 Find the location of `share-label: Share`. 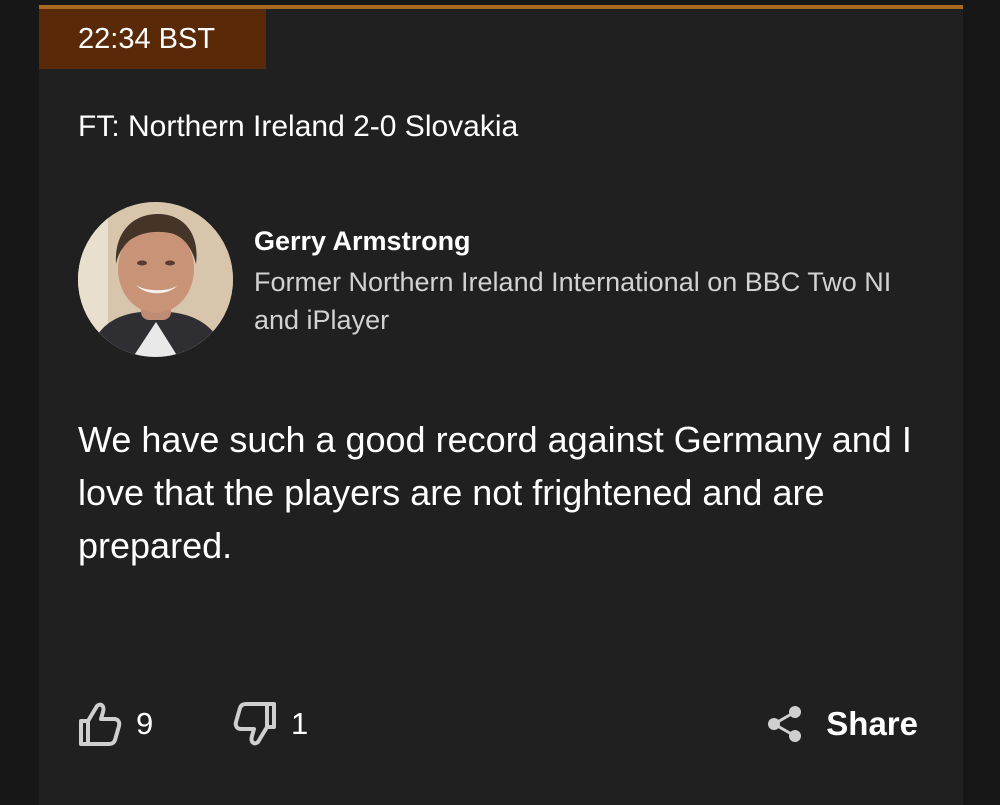

share-label: Share is located at coordinates (872, 723).